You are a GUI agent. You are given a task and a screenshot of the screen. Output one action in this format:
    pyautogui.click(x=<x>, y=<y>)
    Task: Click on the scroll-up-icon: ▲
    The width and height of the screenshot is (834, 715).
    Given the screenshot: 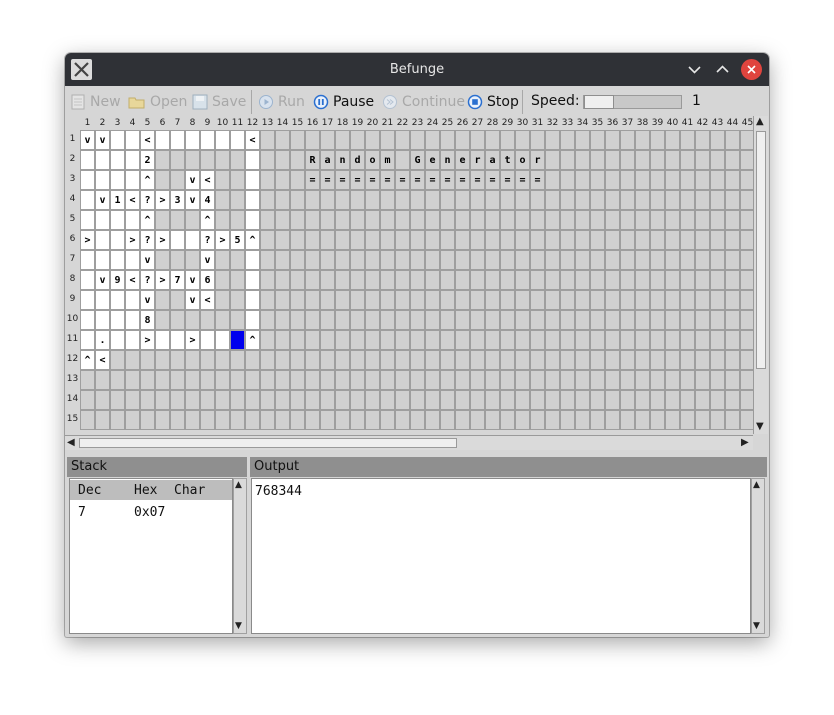 What is the action you would take?
    pyautogui.click(x=238, y=485)
    